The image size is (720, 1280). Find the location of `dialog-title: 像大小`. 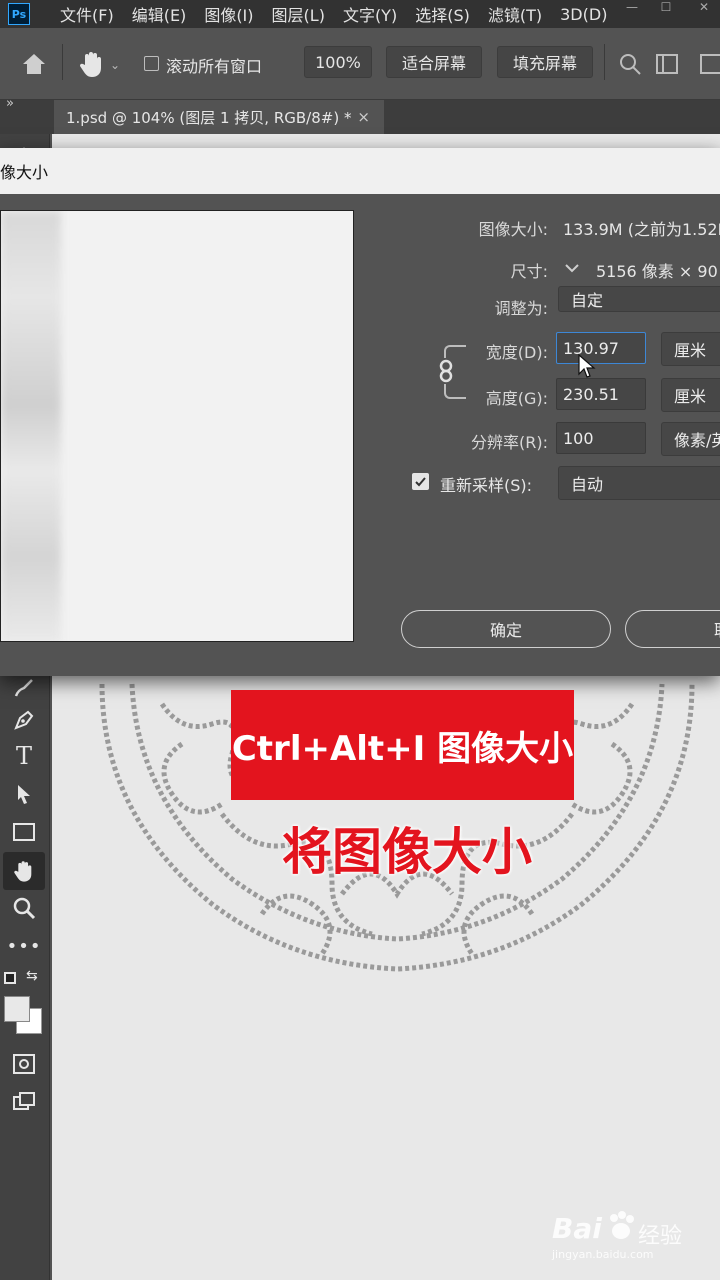

dialog-title: 像大小 is located at coordinates (24, 172).